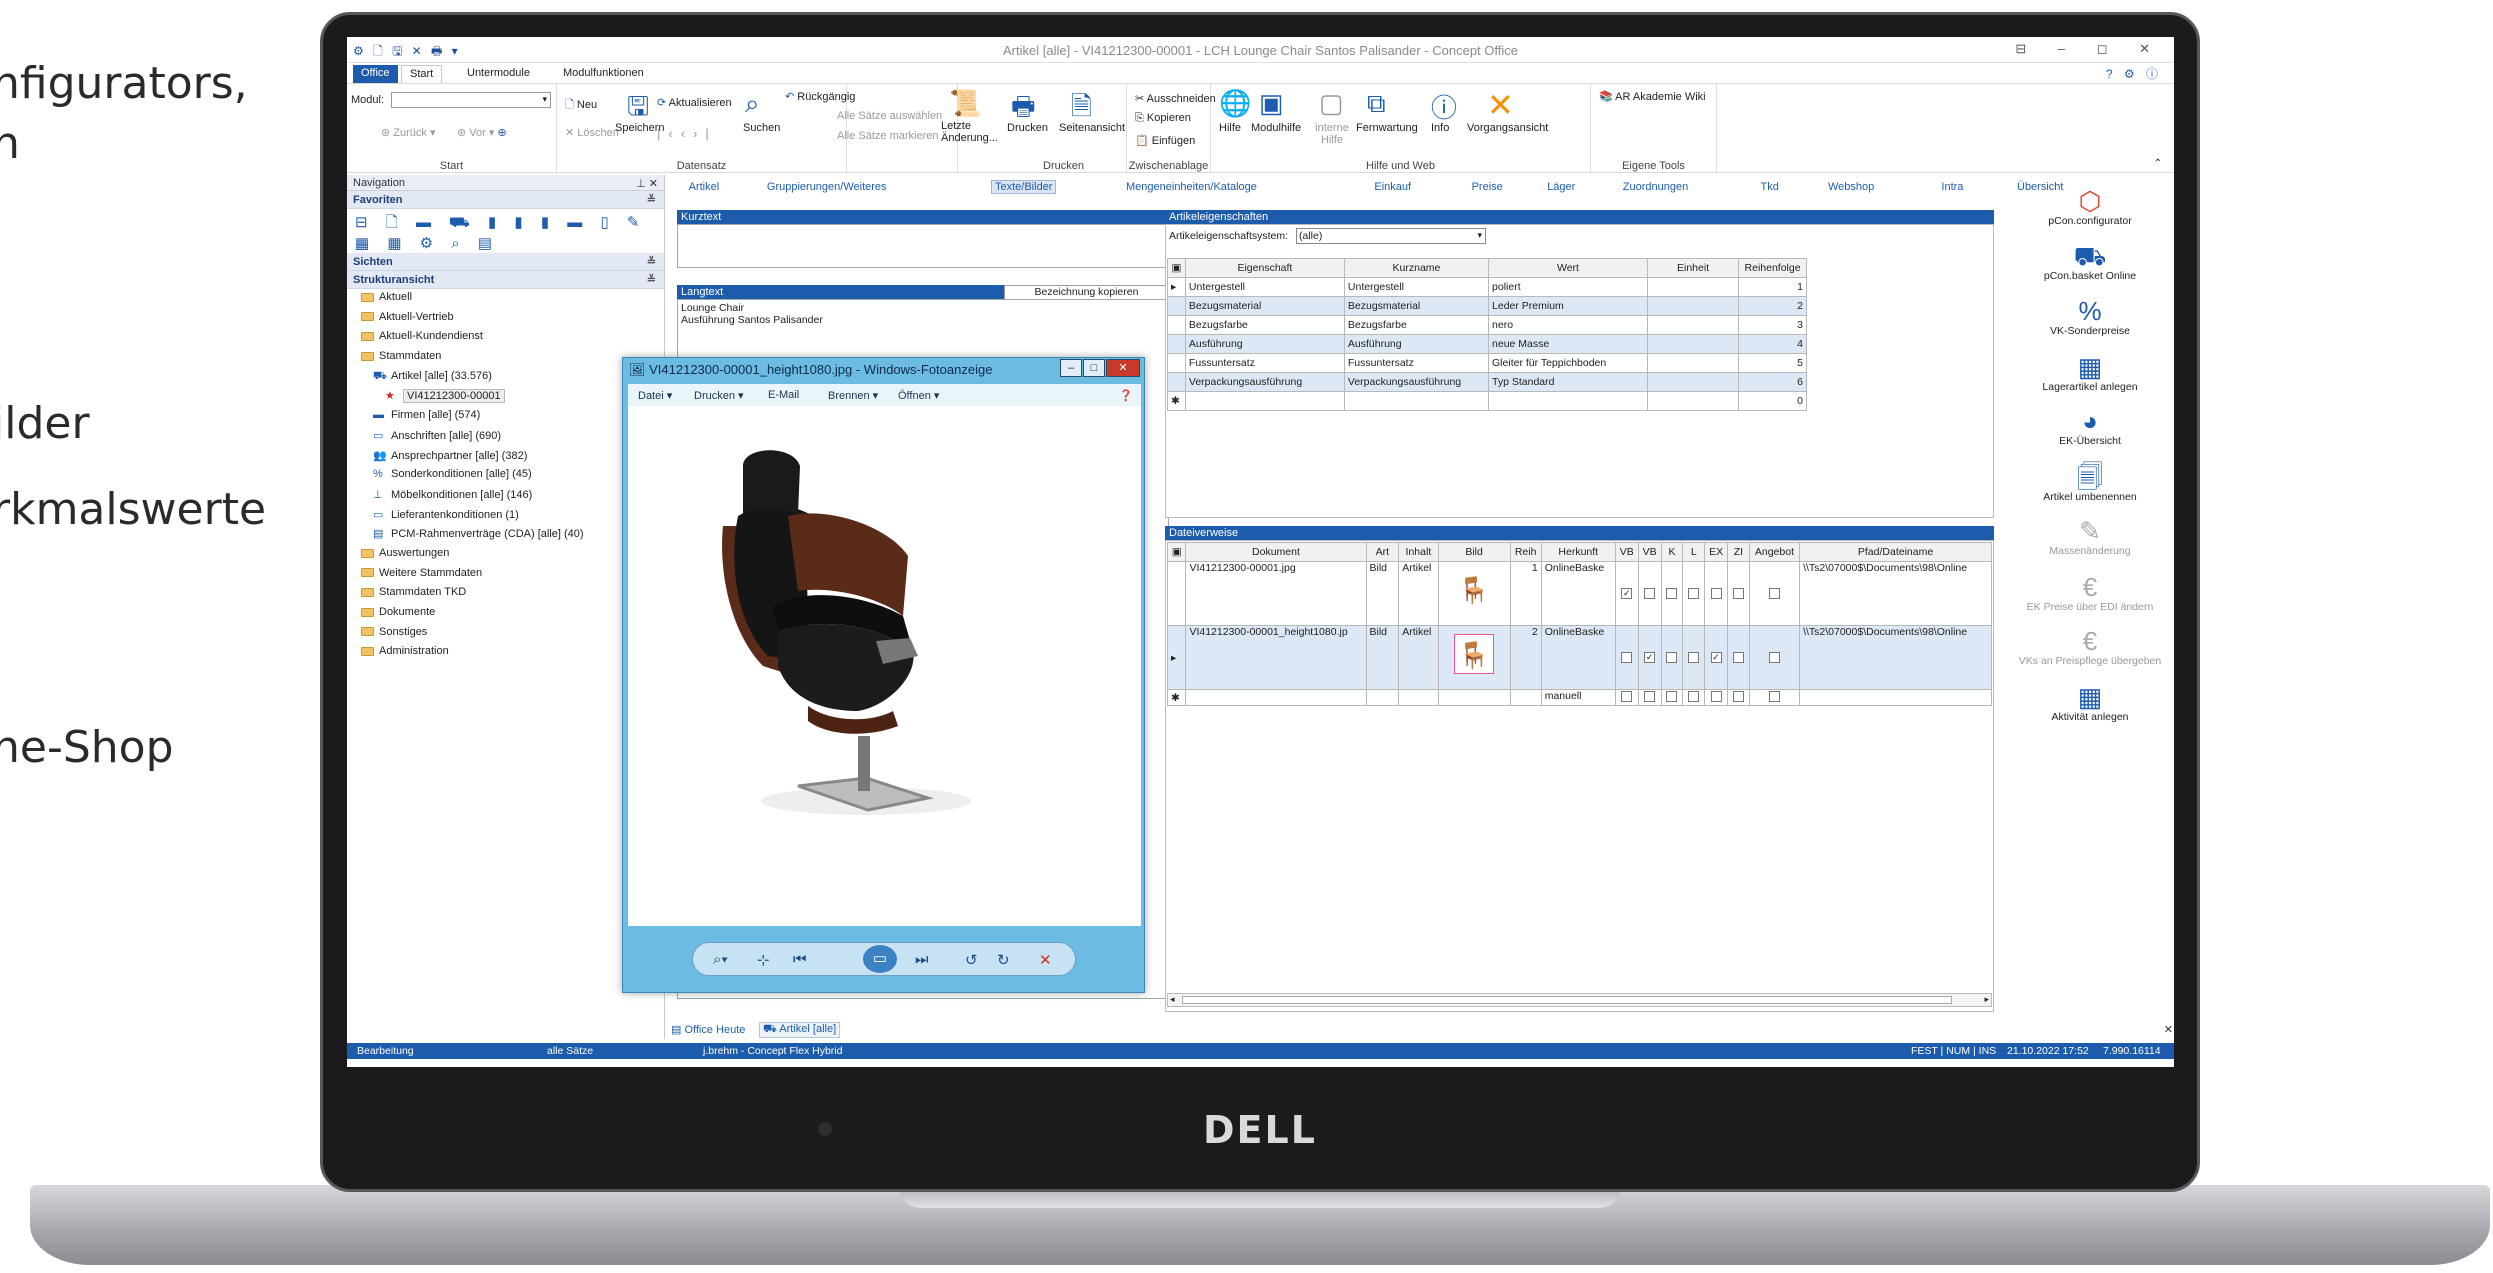 Image resolution: width=2493 pixels, height=1273 pixels. What do you see at coordinates (505, 655) in the screenshot?
I see `tree-item: Administration` at bounding box center [505, 655].